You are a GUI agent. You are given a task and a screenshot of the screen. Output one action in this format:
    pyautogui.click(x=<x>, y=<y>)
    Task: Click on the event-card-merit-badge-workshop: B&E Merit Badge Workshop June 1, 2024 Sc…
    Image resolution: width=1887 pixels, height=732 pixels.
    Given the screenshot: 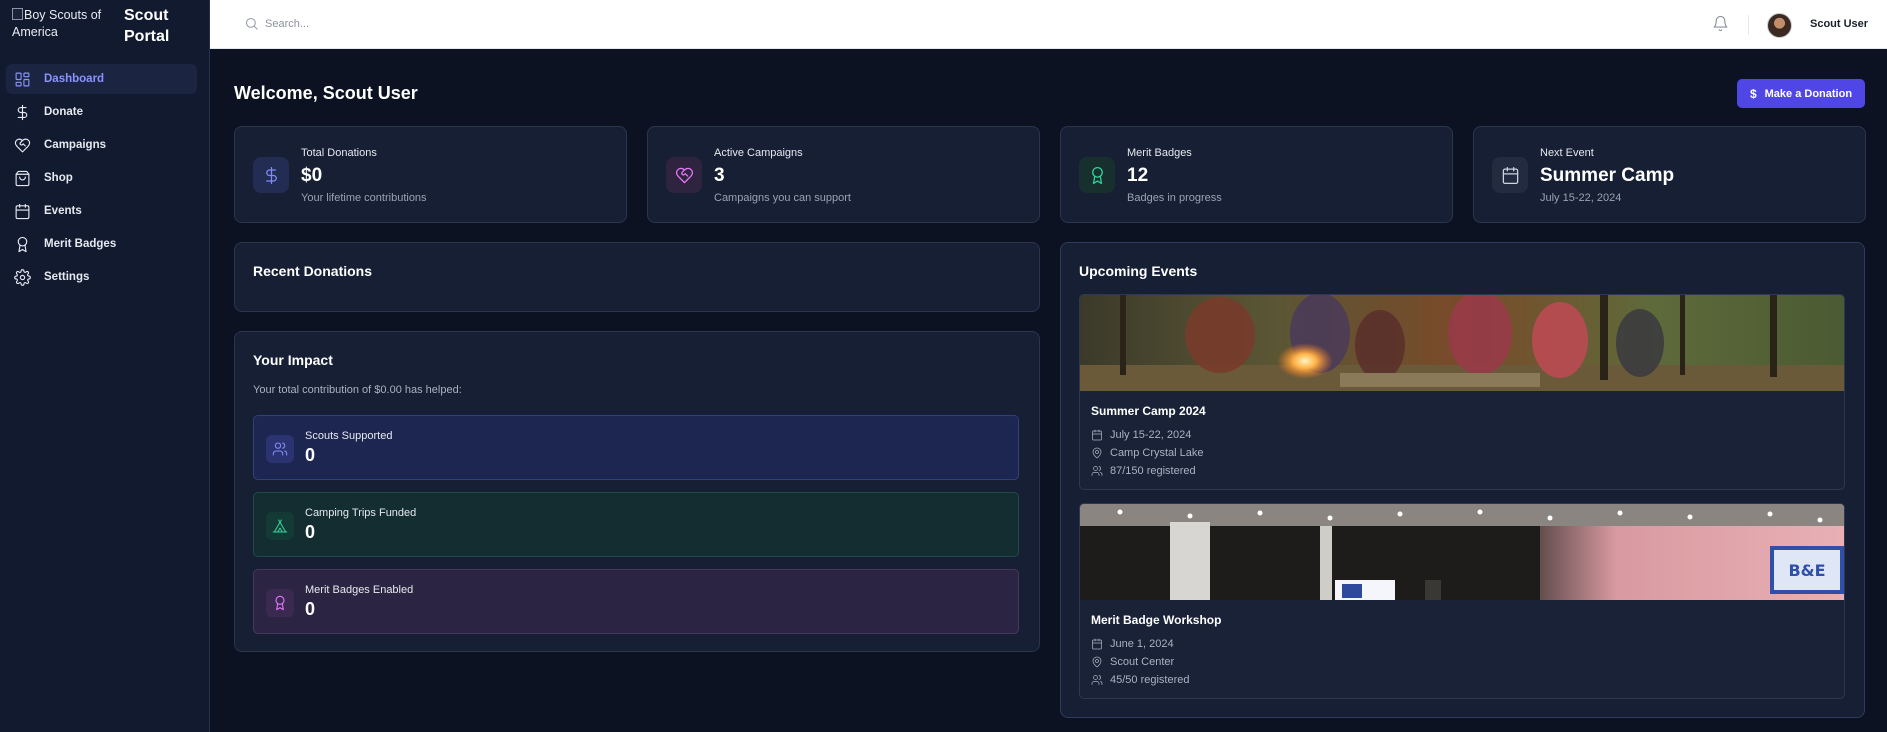 What is the action you would take?
    pyautogui.click(x=1462, y=601)
    